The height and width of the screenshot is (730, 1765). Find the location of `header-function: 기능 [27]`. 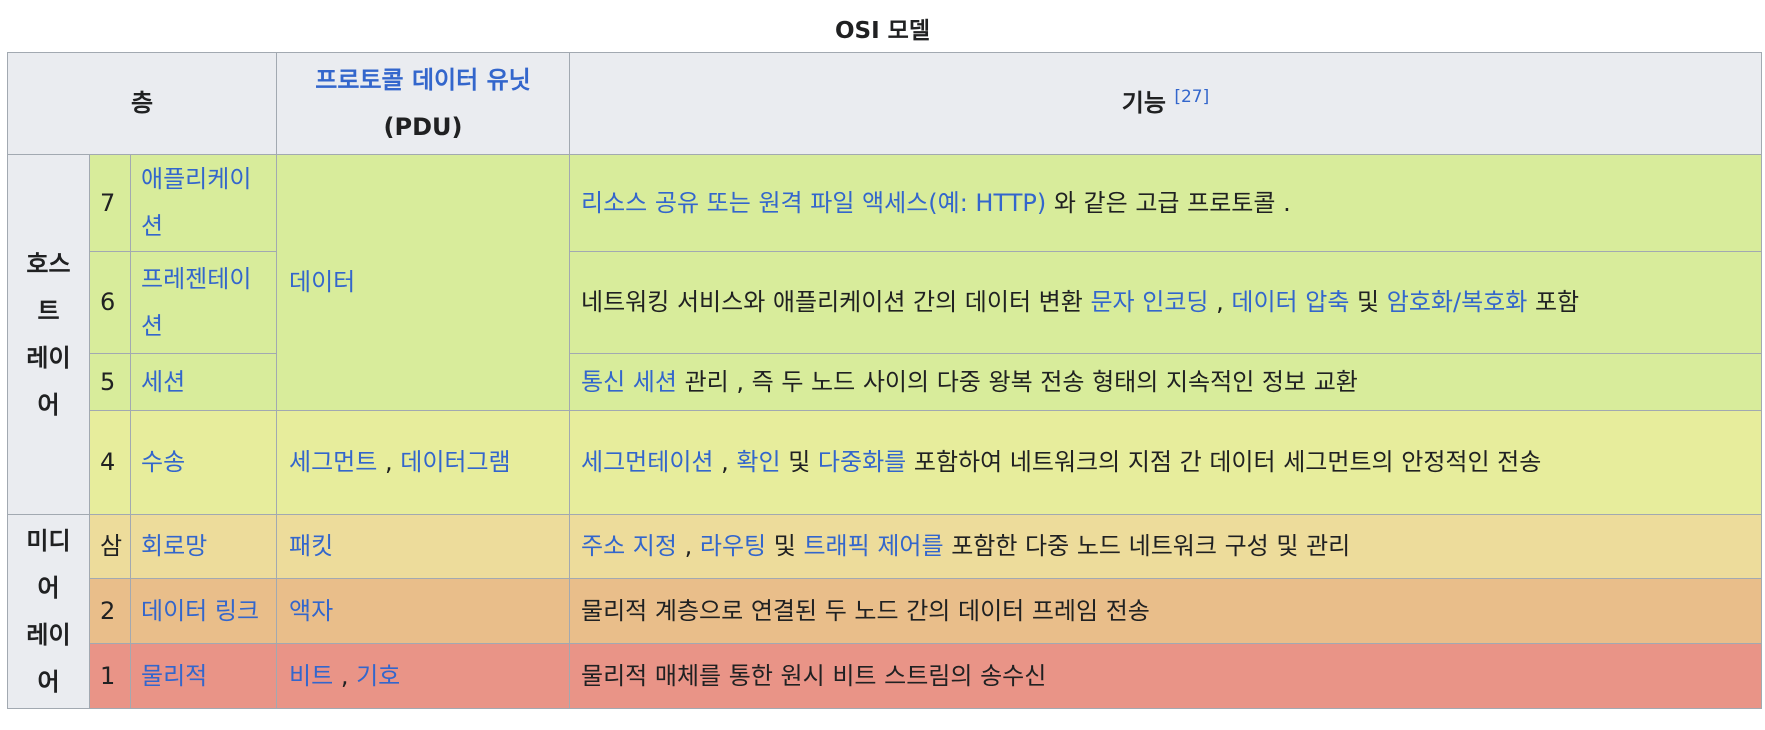

header-function: 기능 [27] is located at coordinates (1166, 103).